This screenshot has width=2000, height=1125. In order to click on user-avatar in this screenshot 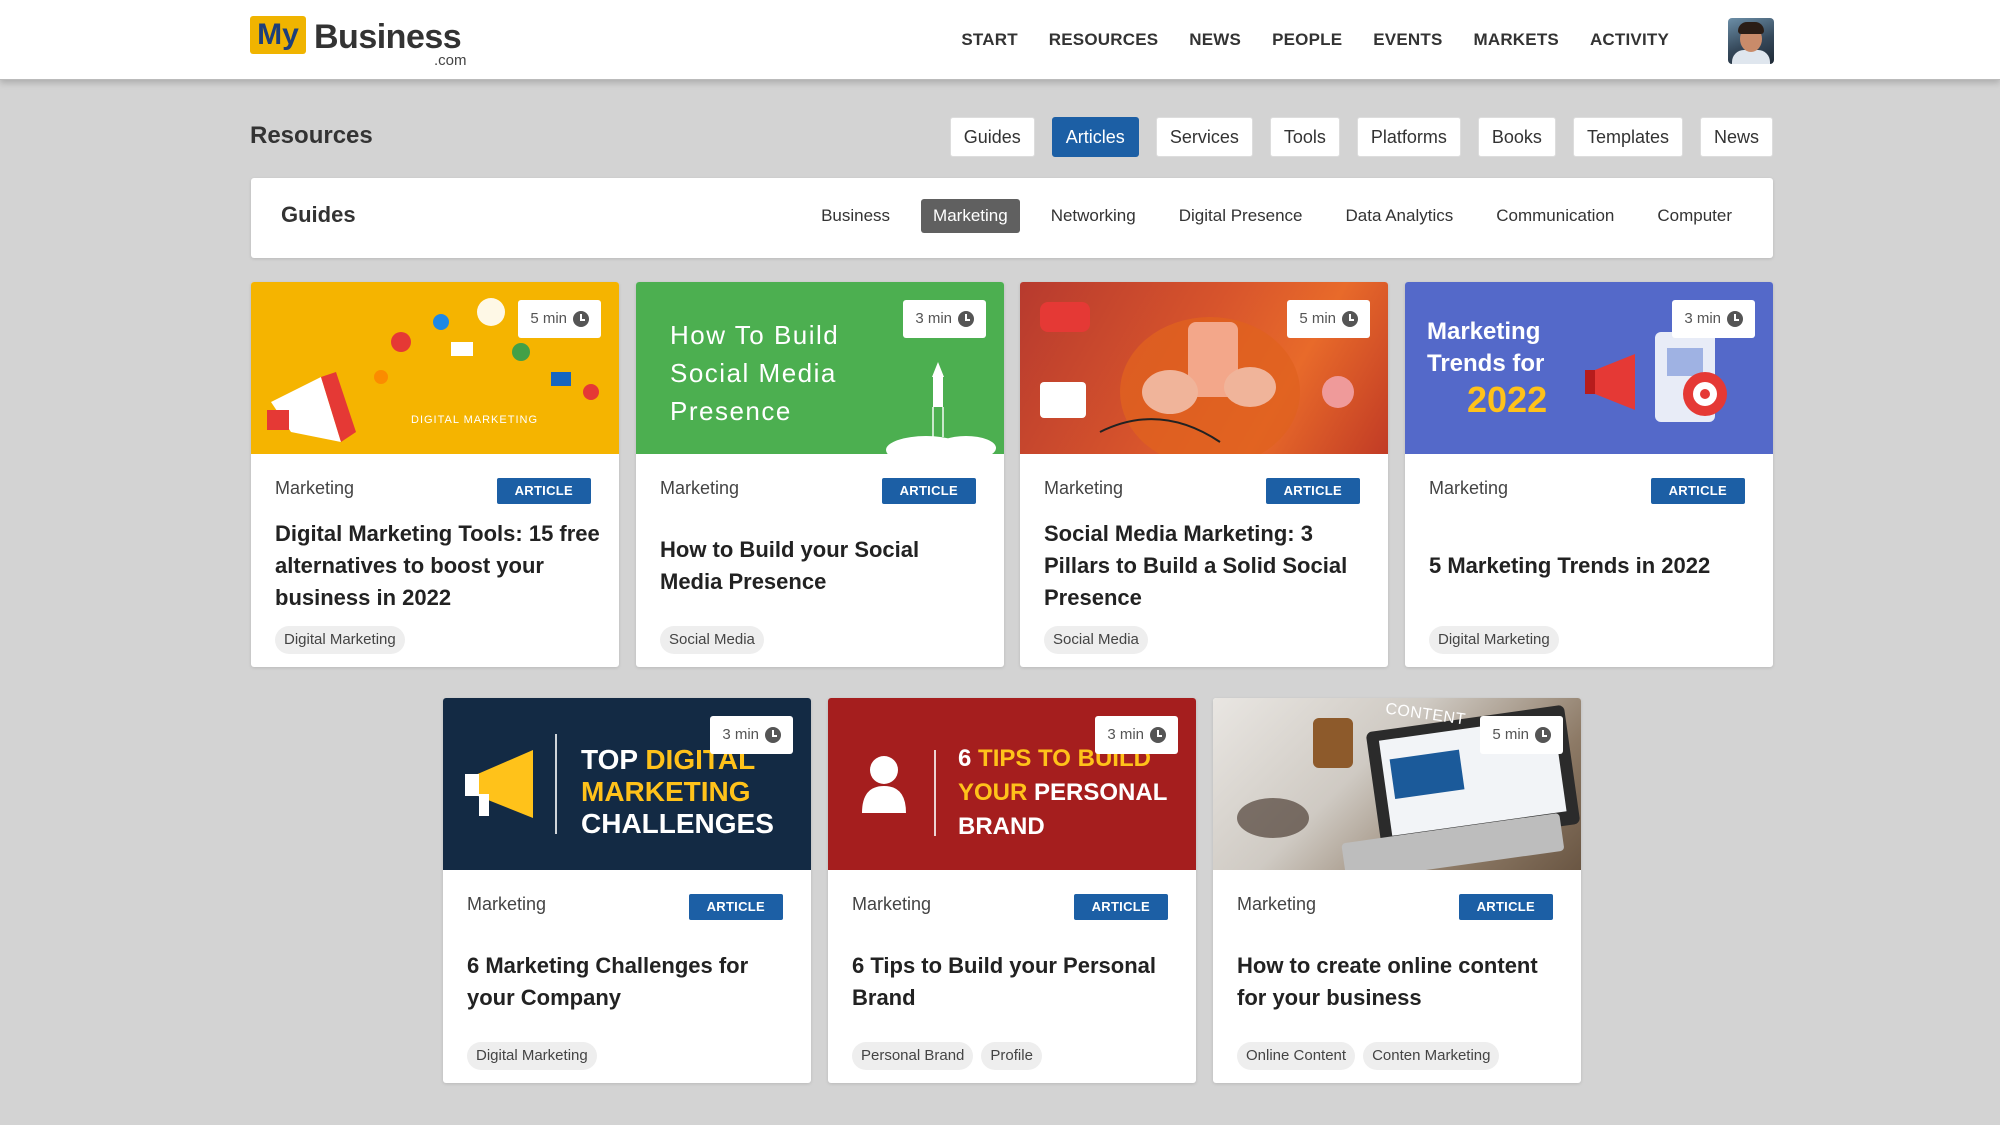, I will do `click(1751, 41)`.